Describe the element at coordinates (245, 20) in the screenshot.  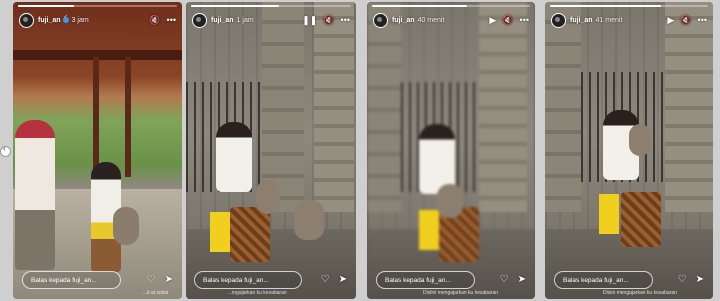
I see `story-time: 1 jam` at that location.